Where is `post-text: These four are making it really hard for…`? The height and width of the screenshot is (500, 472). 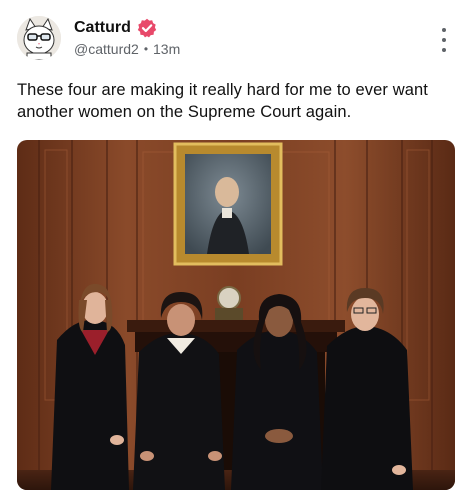 post-text: These four are making it really hard for… is located at coordinates (222, 101).